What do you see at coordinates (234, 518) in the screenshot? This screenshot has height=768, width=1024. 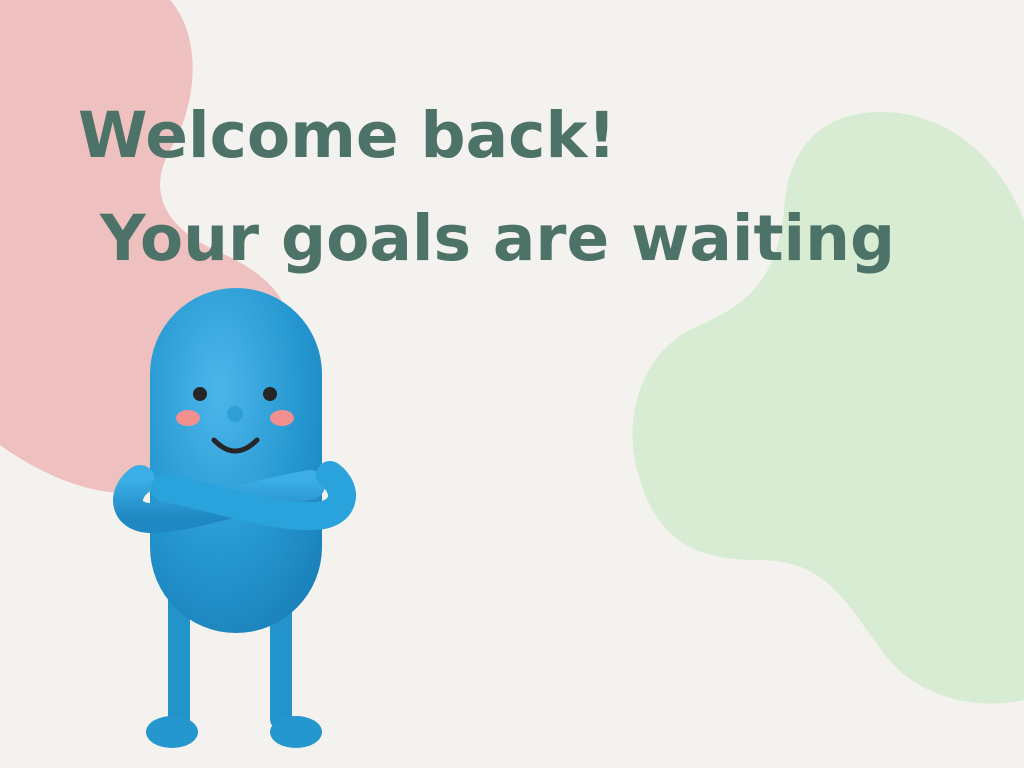 I see `blue-pill-mascot-icon` at bounding box center [234, 518].